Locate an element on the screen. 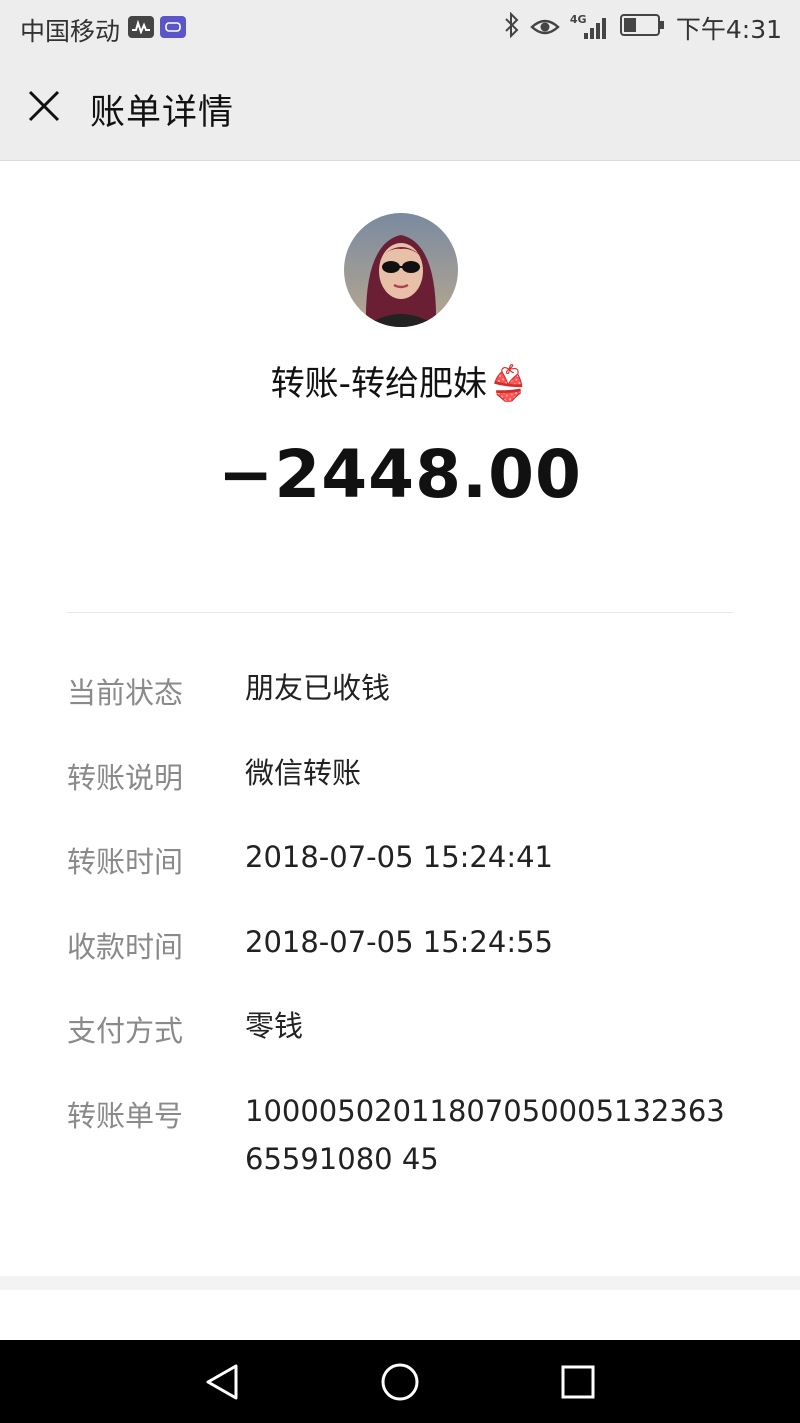 This screenshot has width=800, height=1423. detail-label: 转账单号 is located at coordinates (125, 1116).